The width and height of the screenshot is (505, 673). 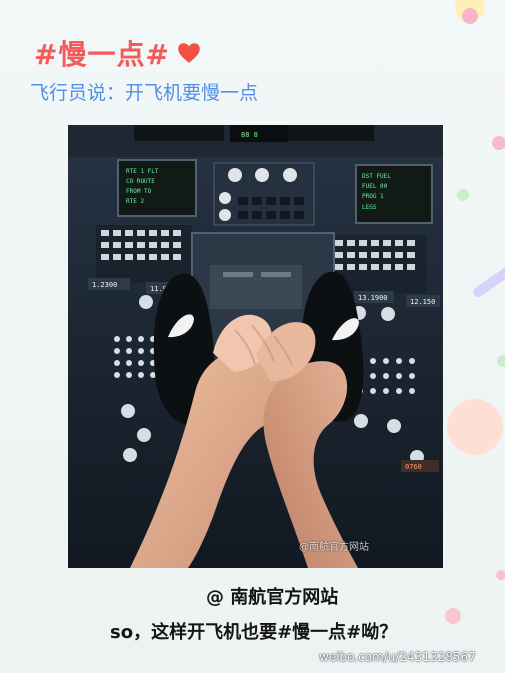 I want to click on heart-icon, so click(x=189, y=53).